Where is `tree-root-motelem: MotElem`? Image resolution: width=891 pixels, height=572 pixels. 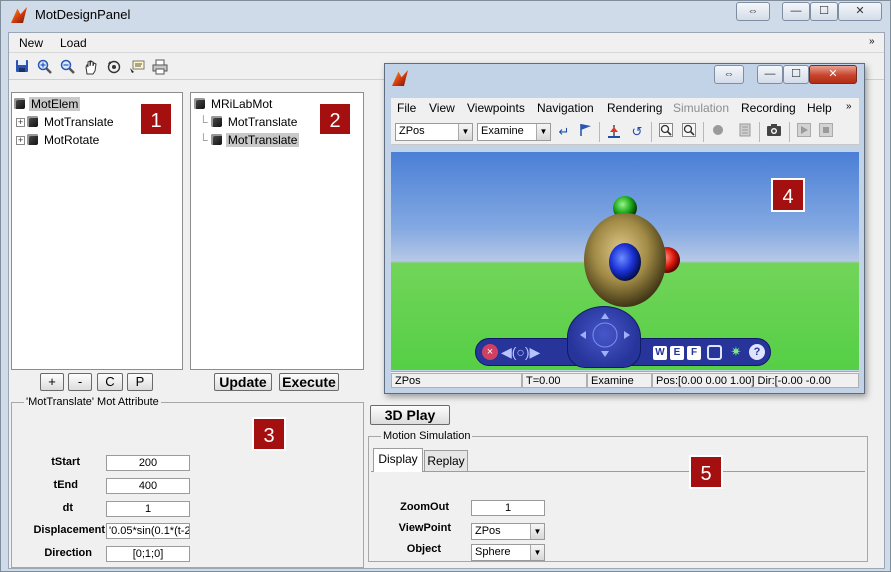
tree-root-motelem: MotElem is located at coordinates (47, 104).